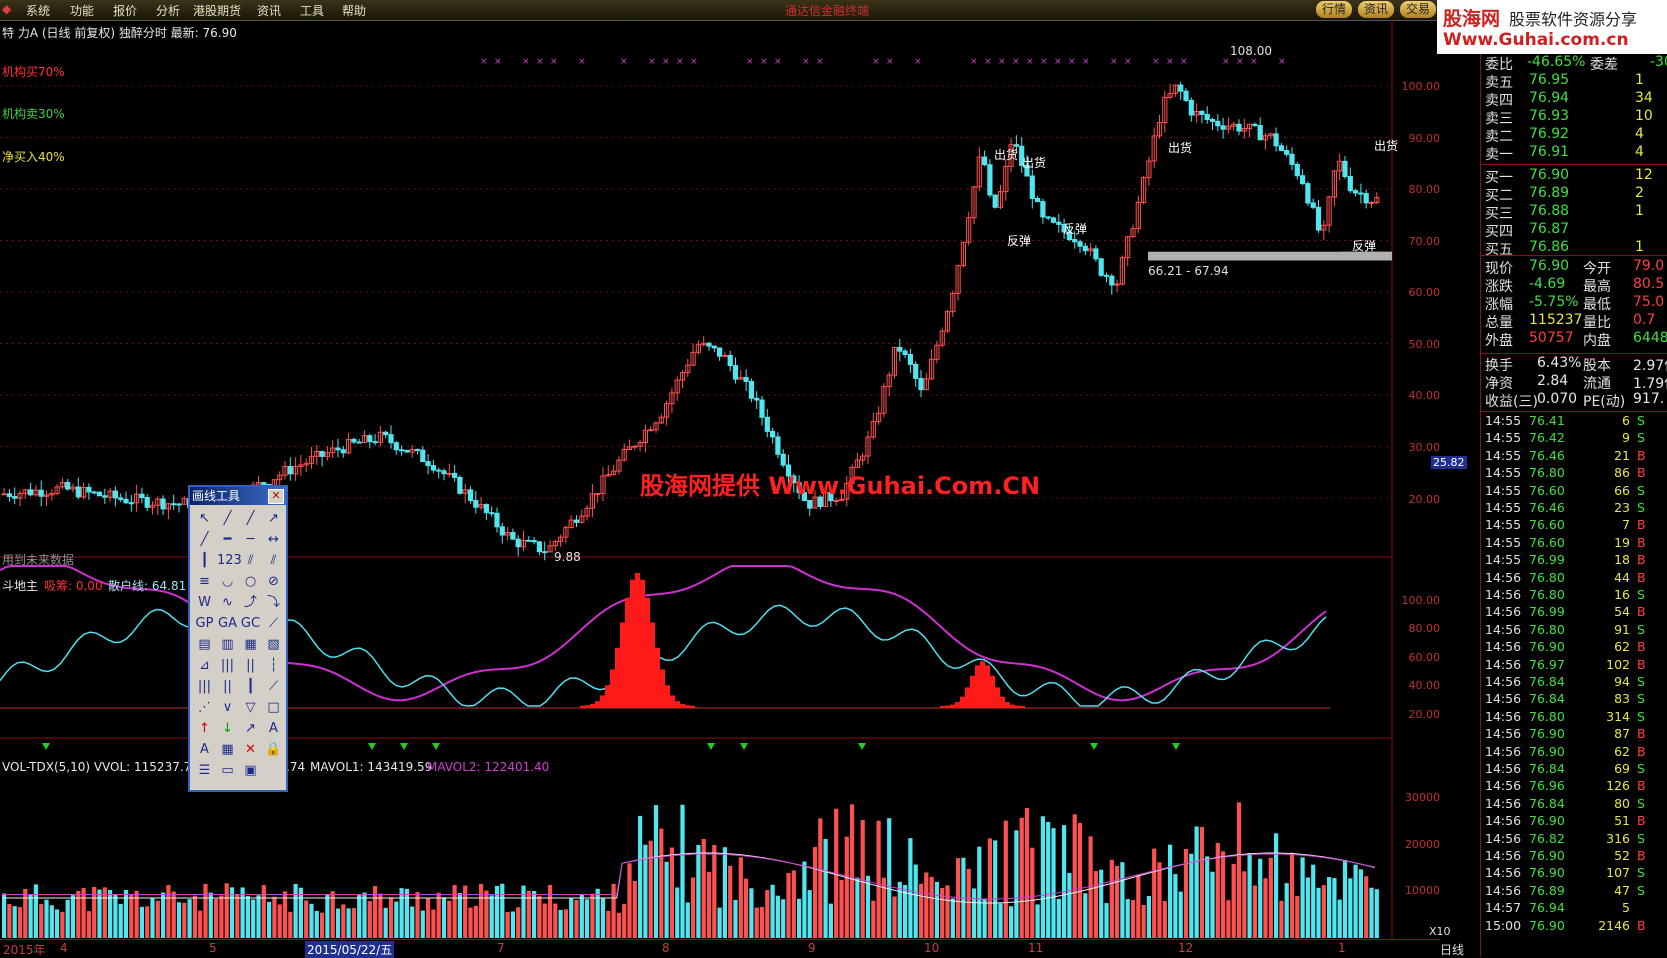  I want to click on tool-vdown-icon: ∨, so click(227, 707).